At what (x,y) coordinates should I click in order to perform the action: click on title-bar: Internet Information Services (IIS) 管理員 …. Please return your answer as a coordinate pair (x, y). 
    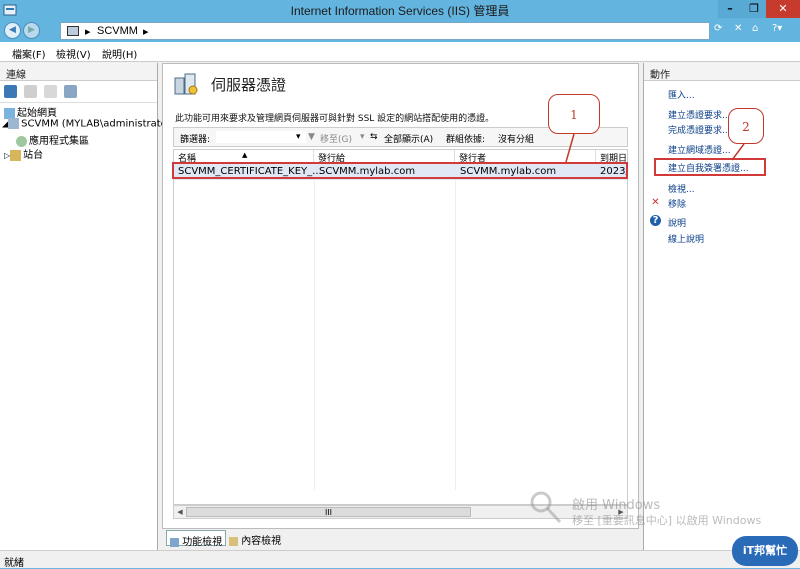
    Looking at the image, I should click on (400, 10).